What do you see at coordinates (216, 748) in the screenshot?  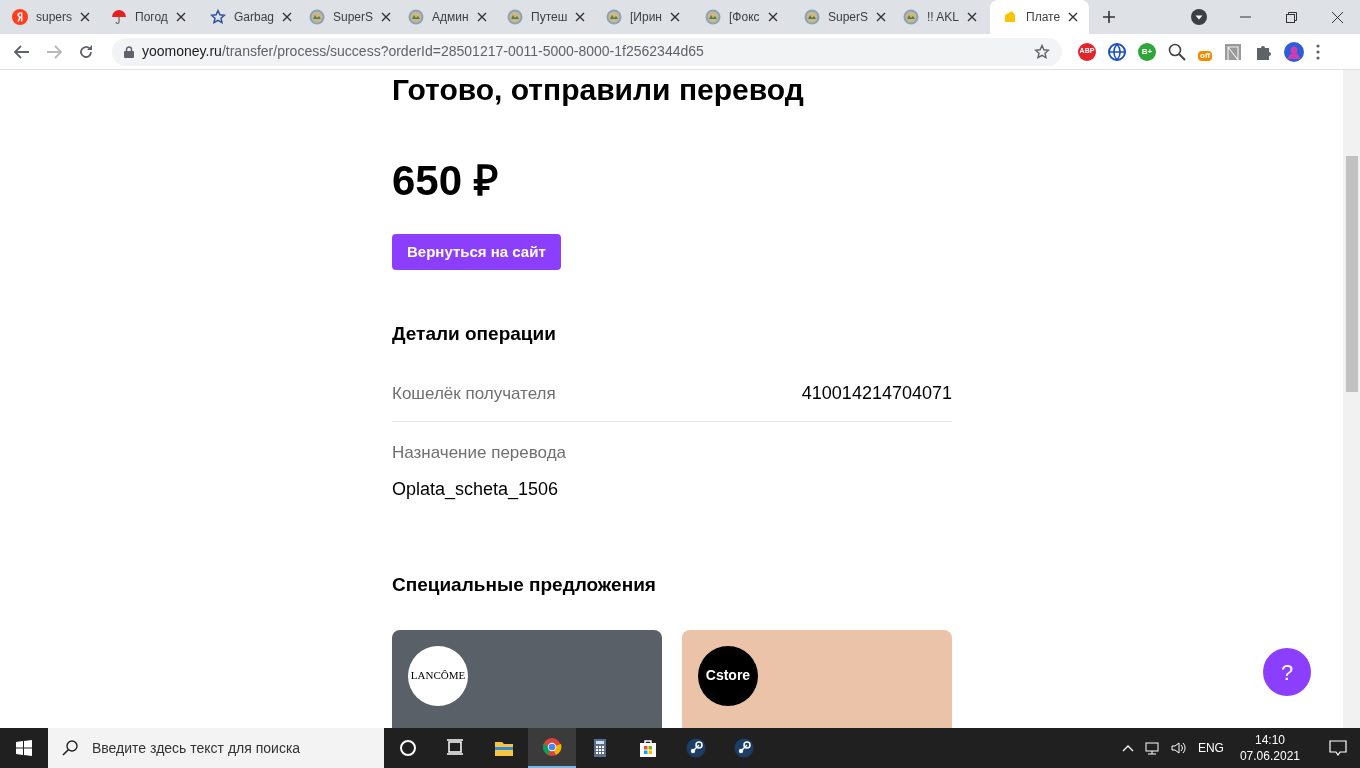 I see `taskbar-search-field: Введите здесь текст для поиска` at bounding box center [216, 748].